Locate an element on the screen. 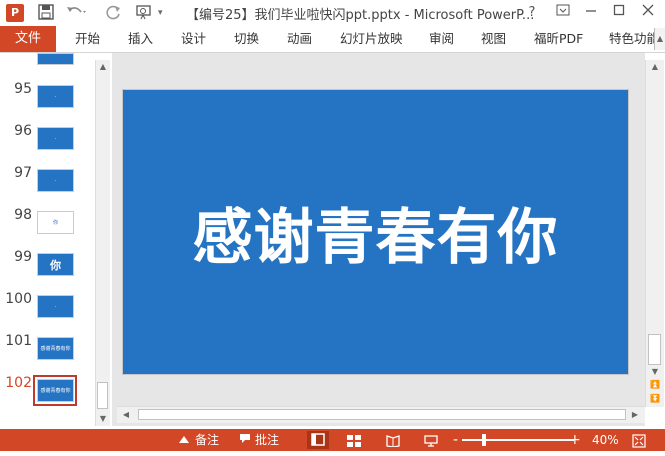 This screenshot has width=665, height=456. scroll-left-icon: ◀ is located at coordinates (126, 415).